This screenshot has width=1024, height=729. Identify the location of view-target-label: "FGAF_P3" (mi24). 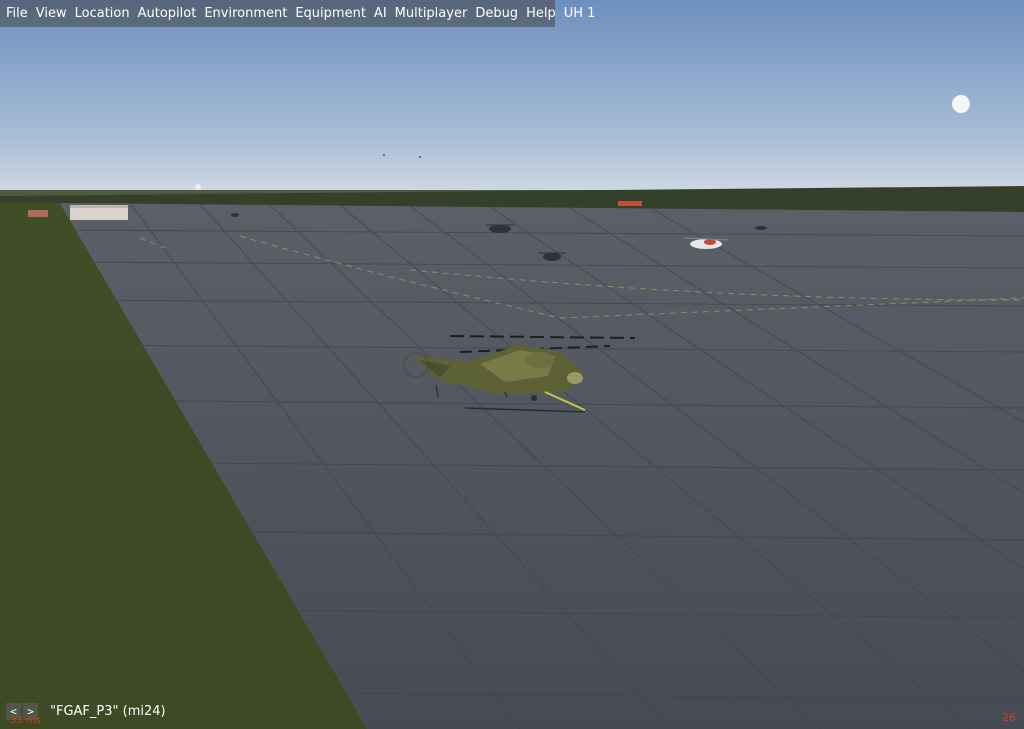
(108, 711).